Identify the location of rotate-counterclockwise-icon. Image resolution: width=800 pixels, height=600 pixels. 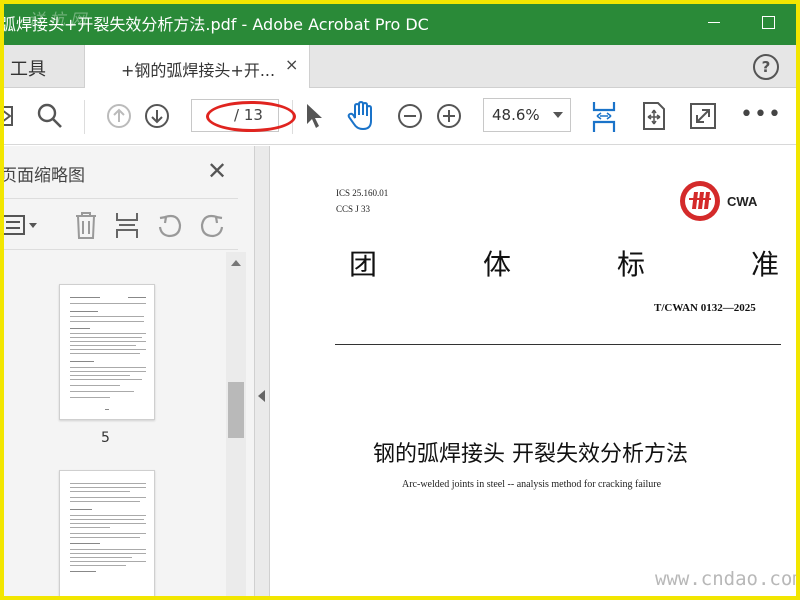
(170, 225).